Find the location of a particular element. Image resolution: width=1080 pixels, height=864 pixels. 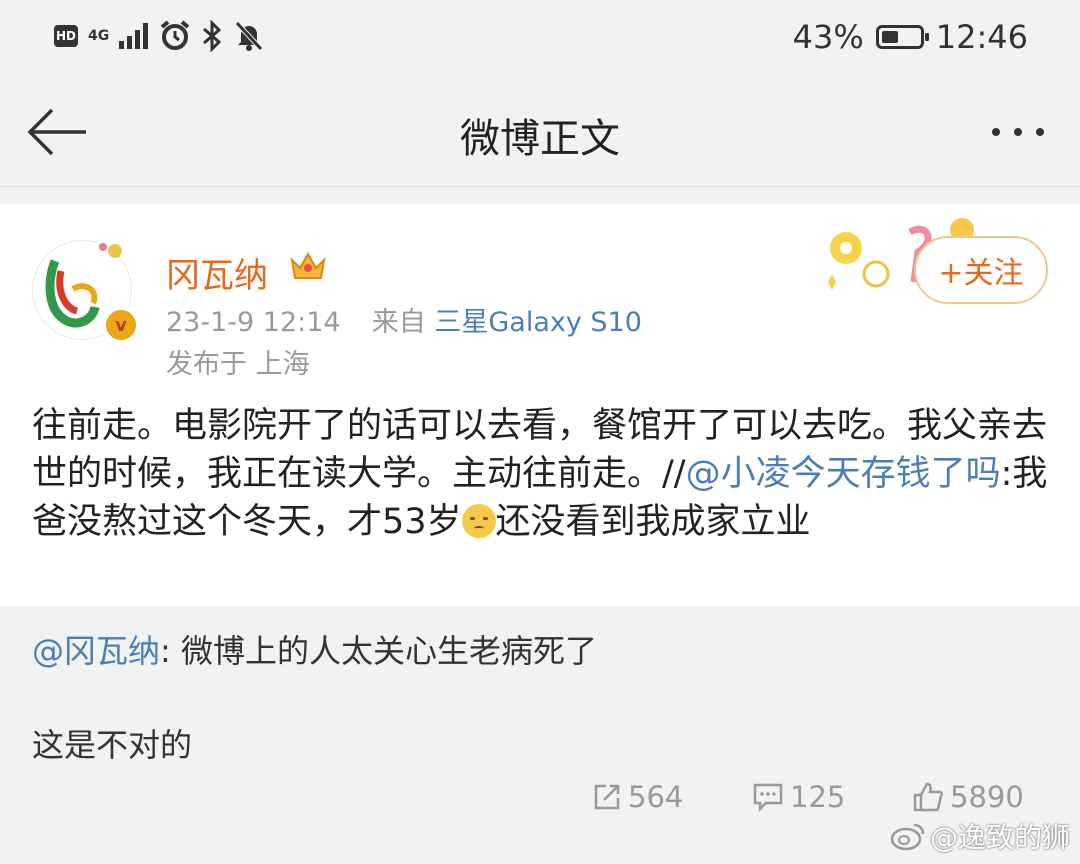

like-button: 5890 is located at coordinates (968, 797).